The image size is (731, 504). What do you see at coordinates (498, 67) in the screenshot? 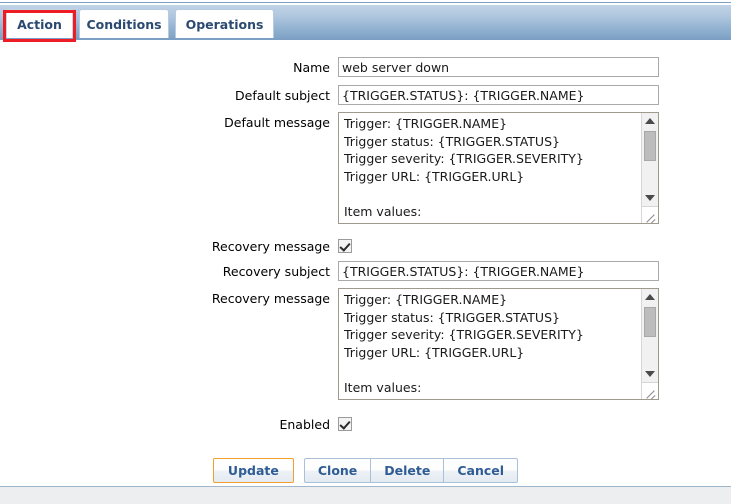
I see `name-input` at bounding box center [498, 67].